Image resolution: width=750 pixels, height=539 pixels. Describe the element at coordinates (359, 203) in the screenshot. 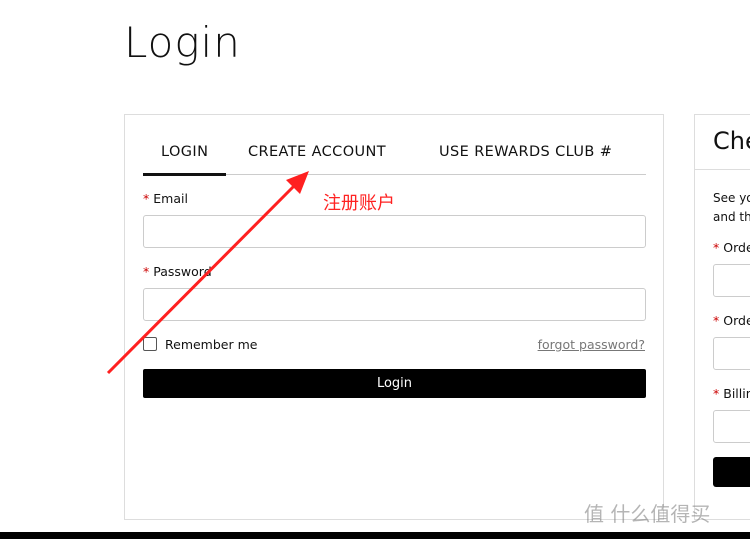

I see `annotation-text: 注册账户` at that location.